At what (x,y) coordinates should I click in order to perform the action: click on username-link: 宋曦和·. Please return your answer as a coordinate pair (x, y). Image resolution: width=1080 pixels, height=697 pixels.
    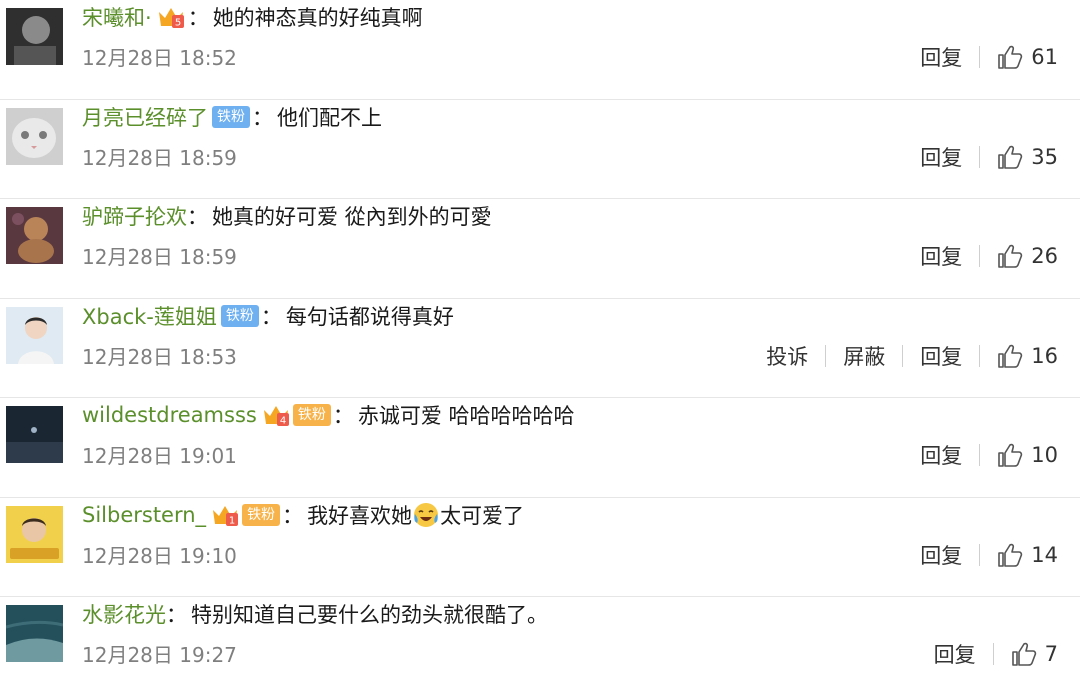
    Looking at the image, I should click on (117, 17).